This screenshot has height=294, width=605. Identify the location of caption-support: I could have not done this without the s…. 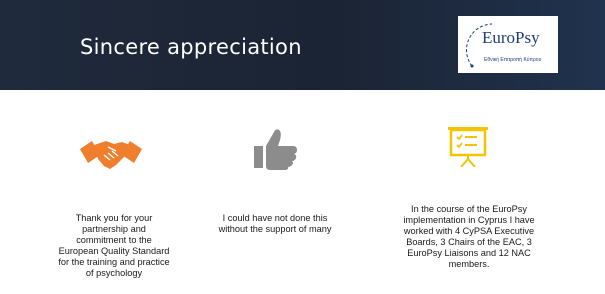
(275, 223).